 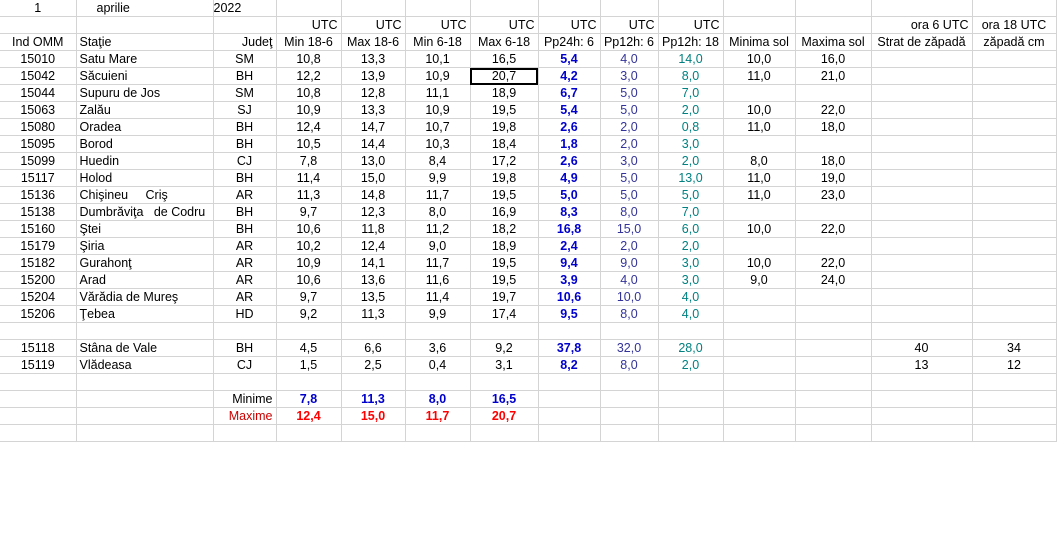 What do you see at coordinates (145, 76) in the screenshot?
I see `station-name-cell: Săcuieni` at bounding box center [145, 76].